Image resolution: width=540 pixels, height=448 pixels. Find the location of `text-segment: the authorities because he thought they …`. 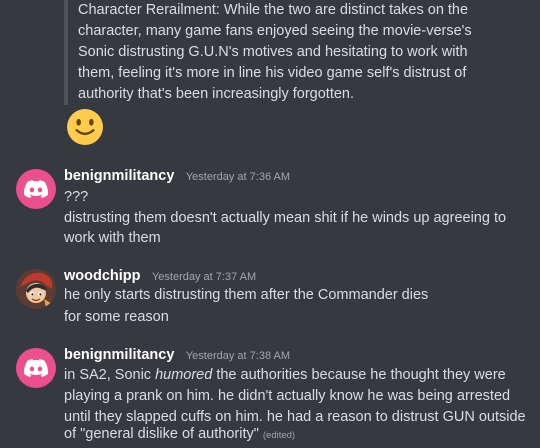

text-segment: the authorities because he thought they … is located at coordinates (359, 375).